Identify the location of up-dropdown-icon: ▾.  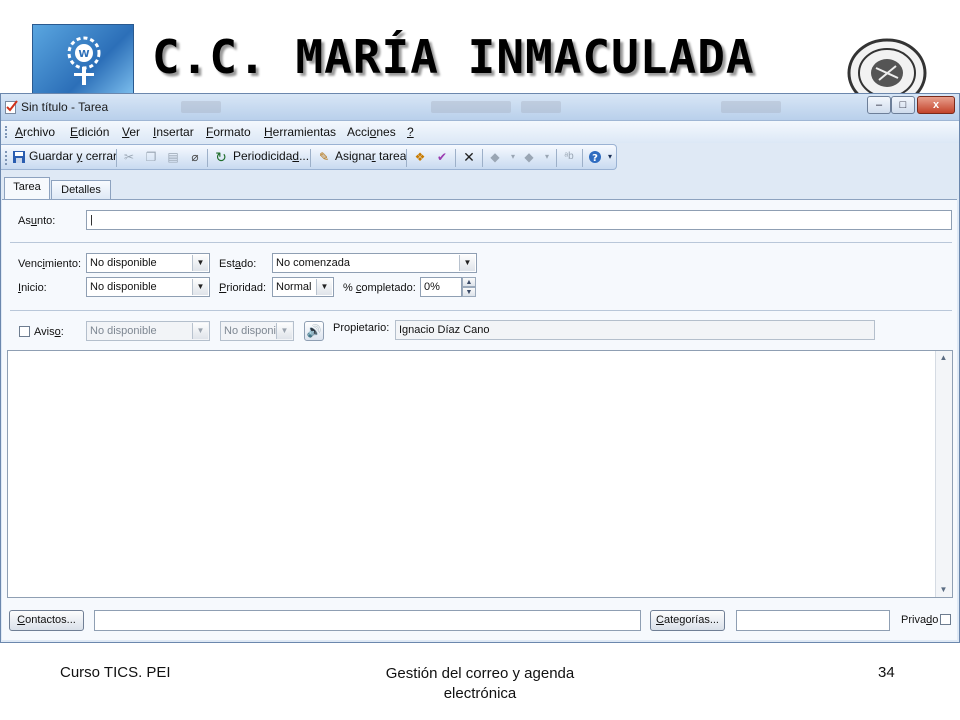
(513, 157).